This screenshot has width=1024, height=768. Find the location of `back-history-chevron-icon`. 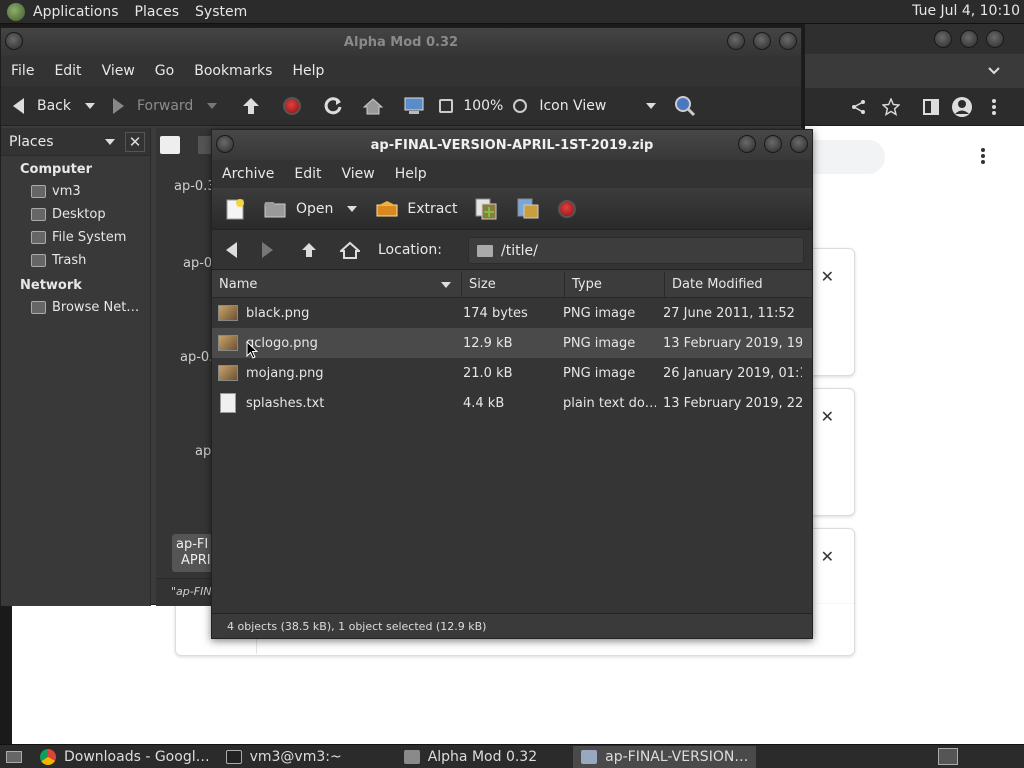

back-history-chevron-icon is located at coordinates (90, 105).